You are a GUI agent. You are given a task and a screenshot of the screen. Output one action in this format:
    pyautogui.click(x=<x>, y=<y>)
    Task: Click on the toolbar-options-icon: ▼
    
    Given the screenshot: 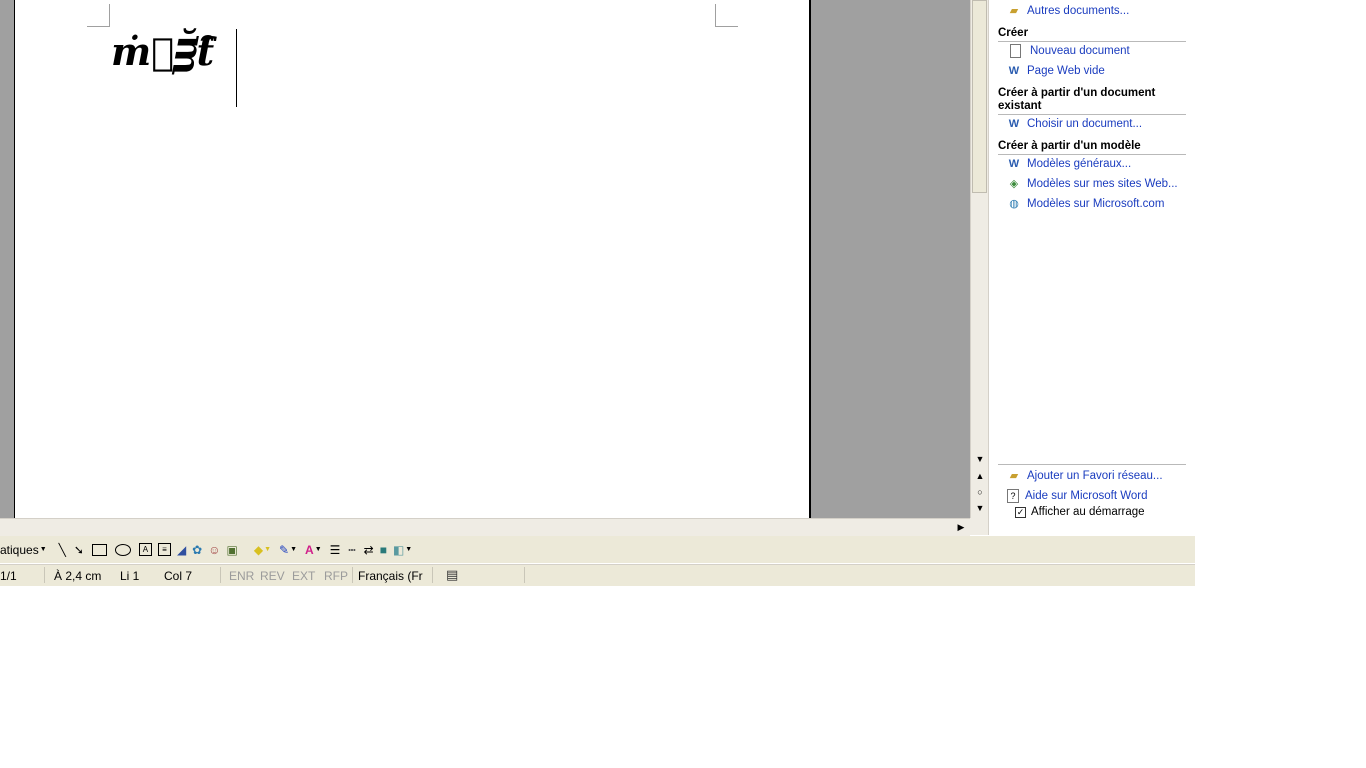 What is the action you would take?
    pyautogui.click(x=408, y=549)
    